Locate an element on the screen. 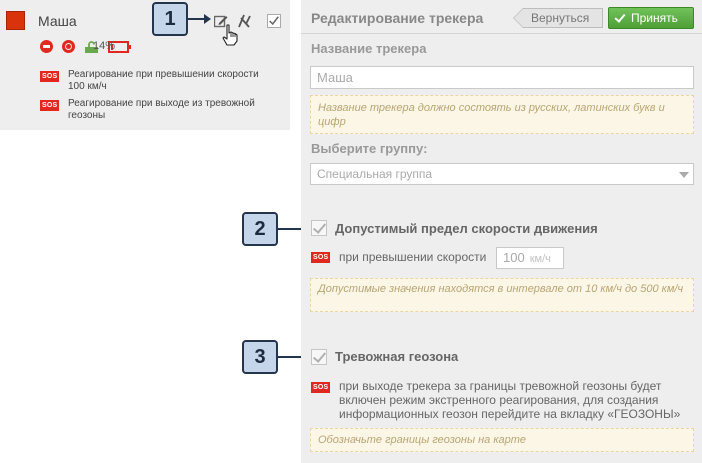 The image size is (702, 463). speed-limit-value: 100 is located at coordinates (514, 257).